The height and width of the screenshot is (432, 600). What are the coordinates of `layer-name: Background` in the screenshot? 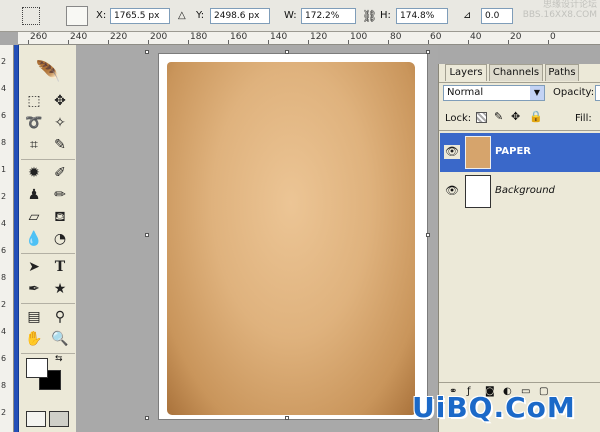 It's located at (525, 191).